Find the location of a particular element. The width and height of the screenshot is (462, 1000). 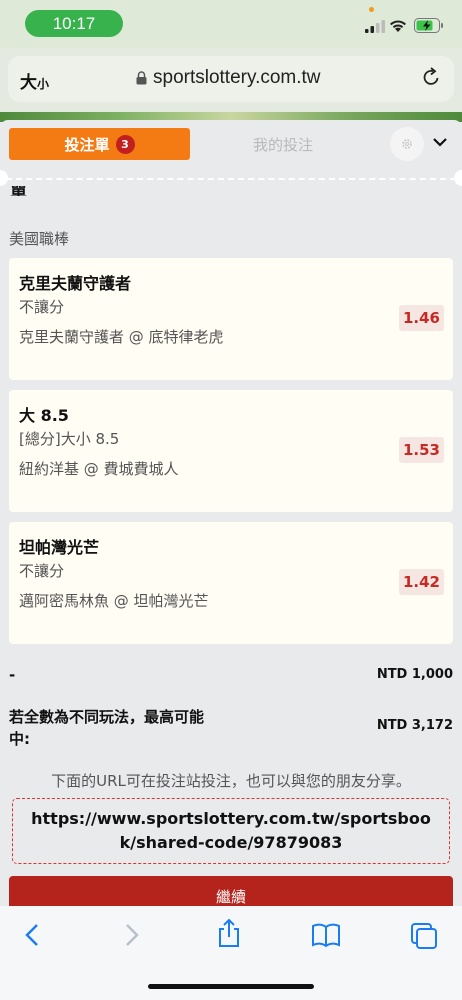

bet-selection: 大 8.5 is located at coordinates (44, 415).